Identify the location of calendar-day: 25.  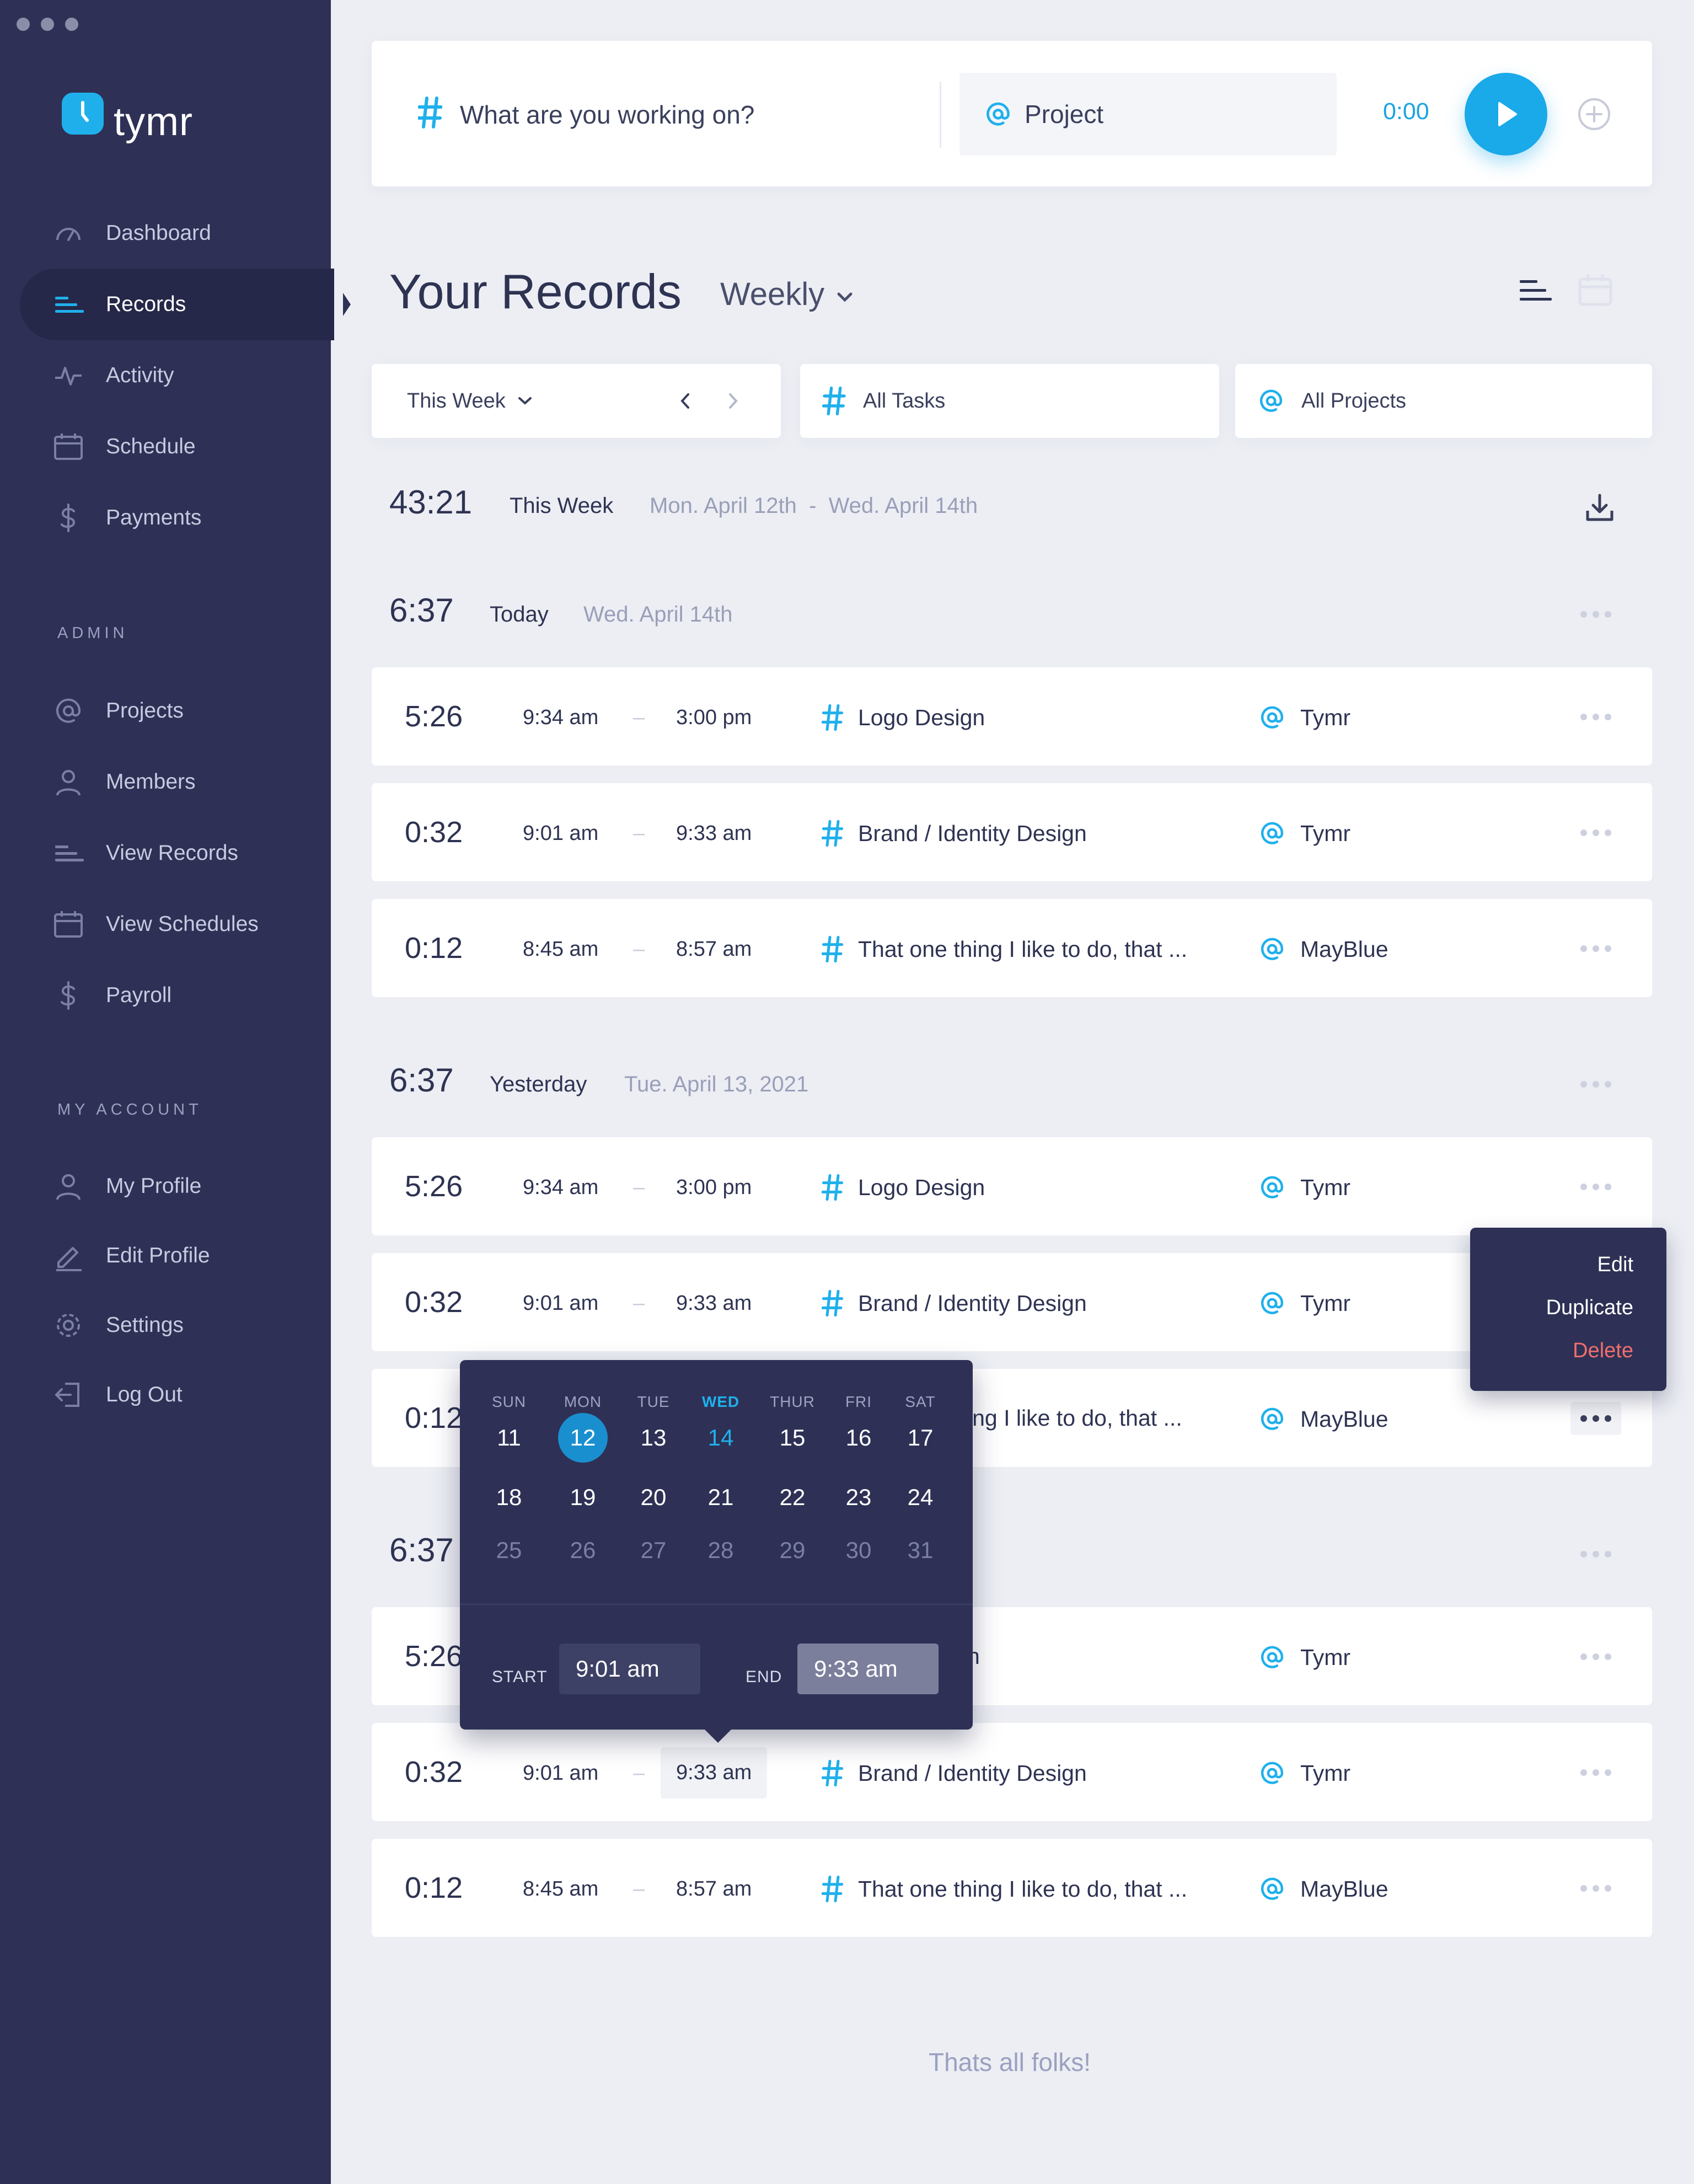
(509, 1550).